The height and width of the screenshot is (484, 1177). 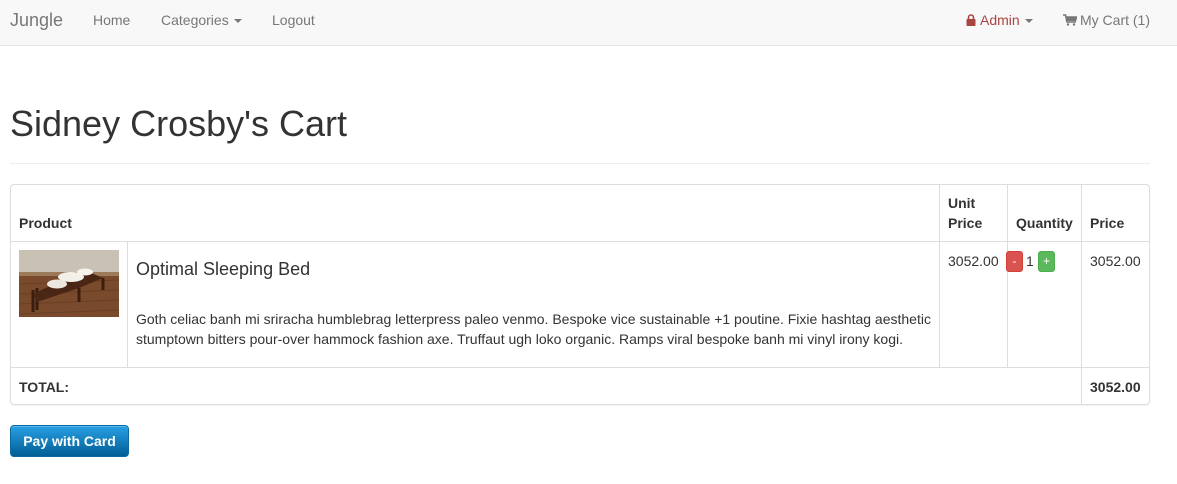 What do you see at coordinates (971, 20) in the screenshot?
I see `lock-icon` at bounding box center [971, 20].